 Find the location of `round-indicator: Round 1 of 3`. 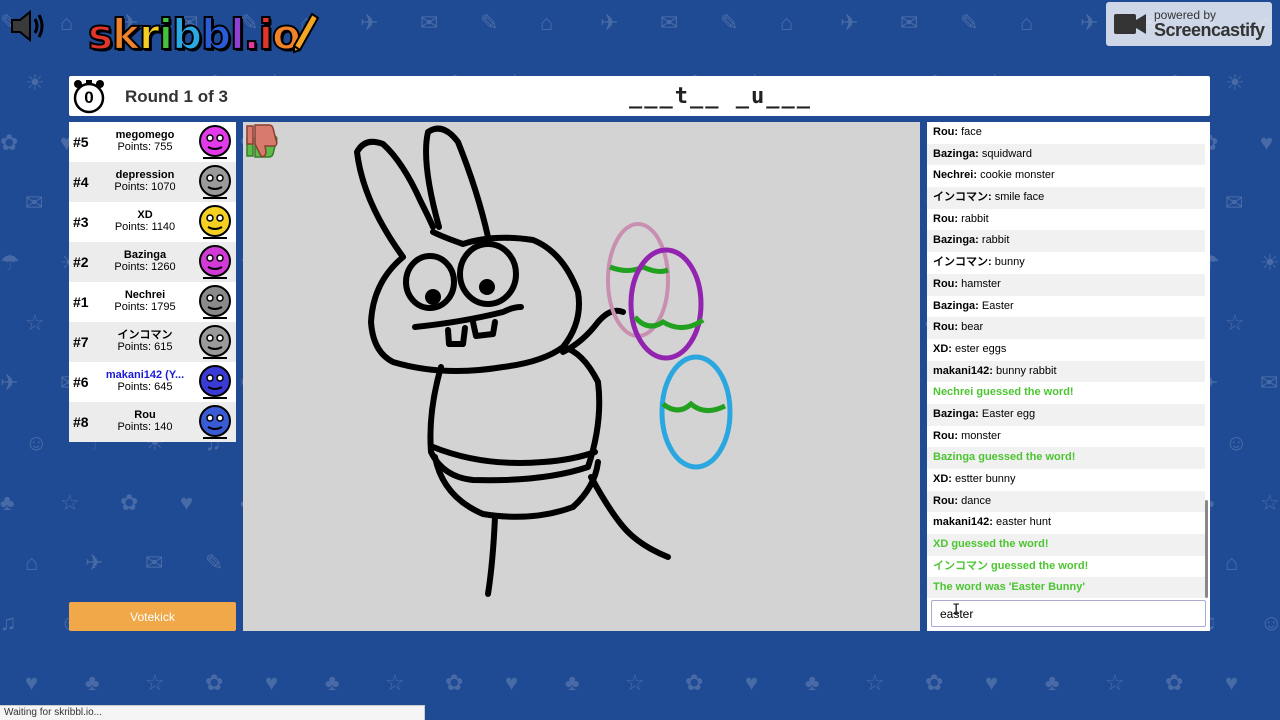

round-indicator: Round 1 of 3 is located at coordinates (176, 96).